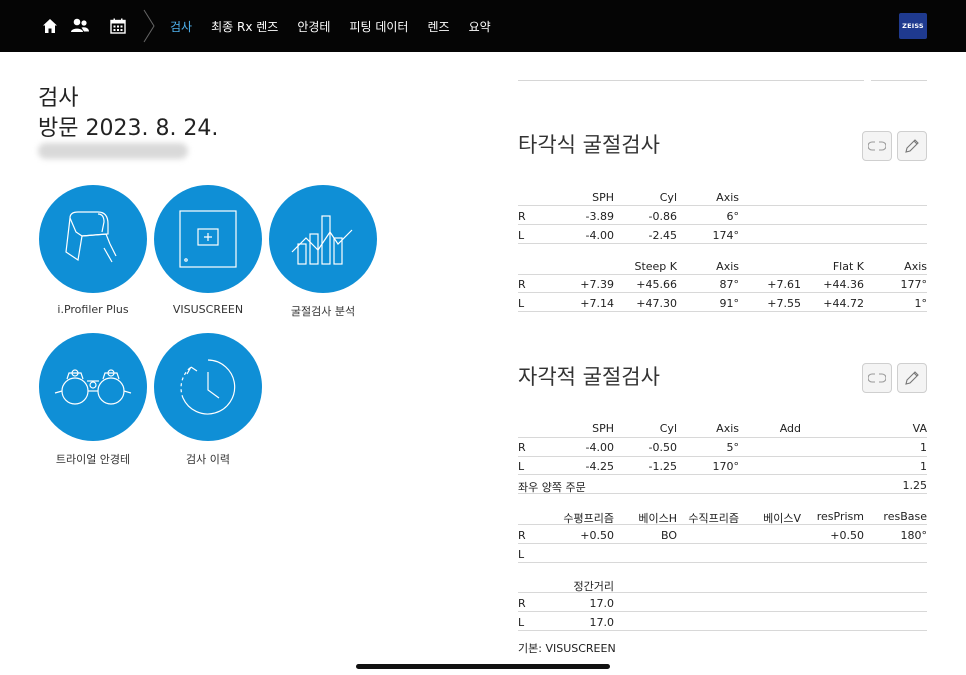 The height and width of the screenshot is (675, 966). I want to click on table-cell: BO, so click(668, 535).